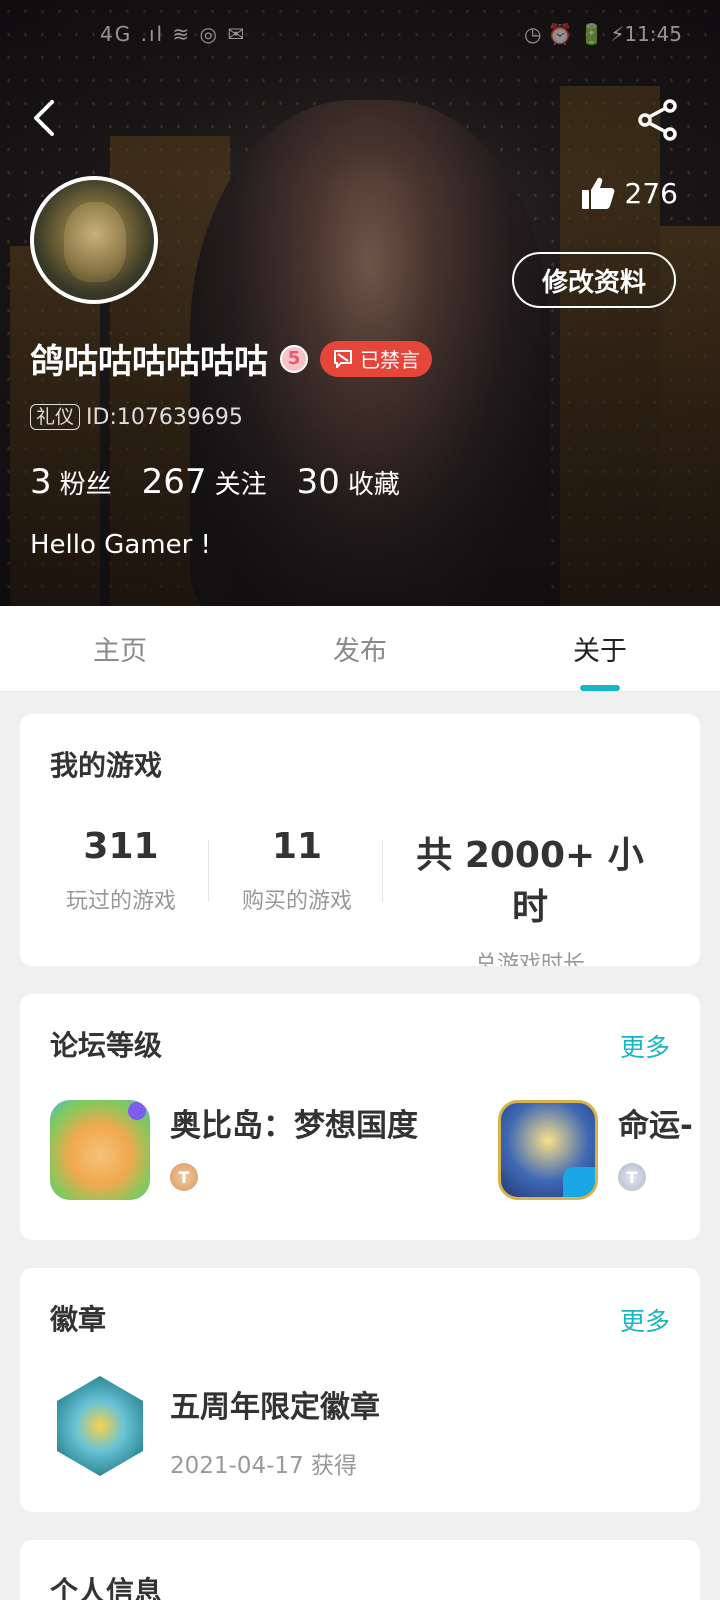 The image size is (720, 1600). What do you see at coordinates (234, 1150) in the screenshot?
I see `forum-item: 奥比岛：梦想国度 T` at bounding box center [234, 1150].